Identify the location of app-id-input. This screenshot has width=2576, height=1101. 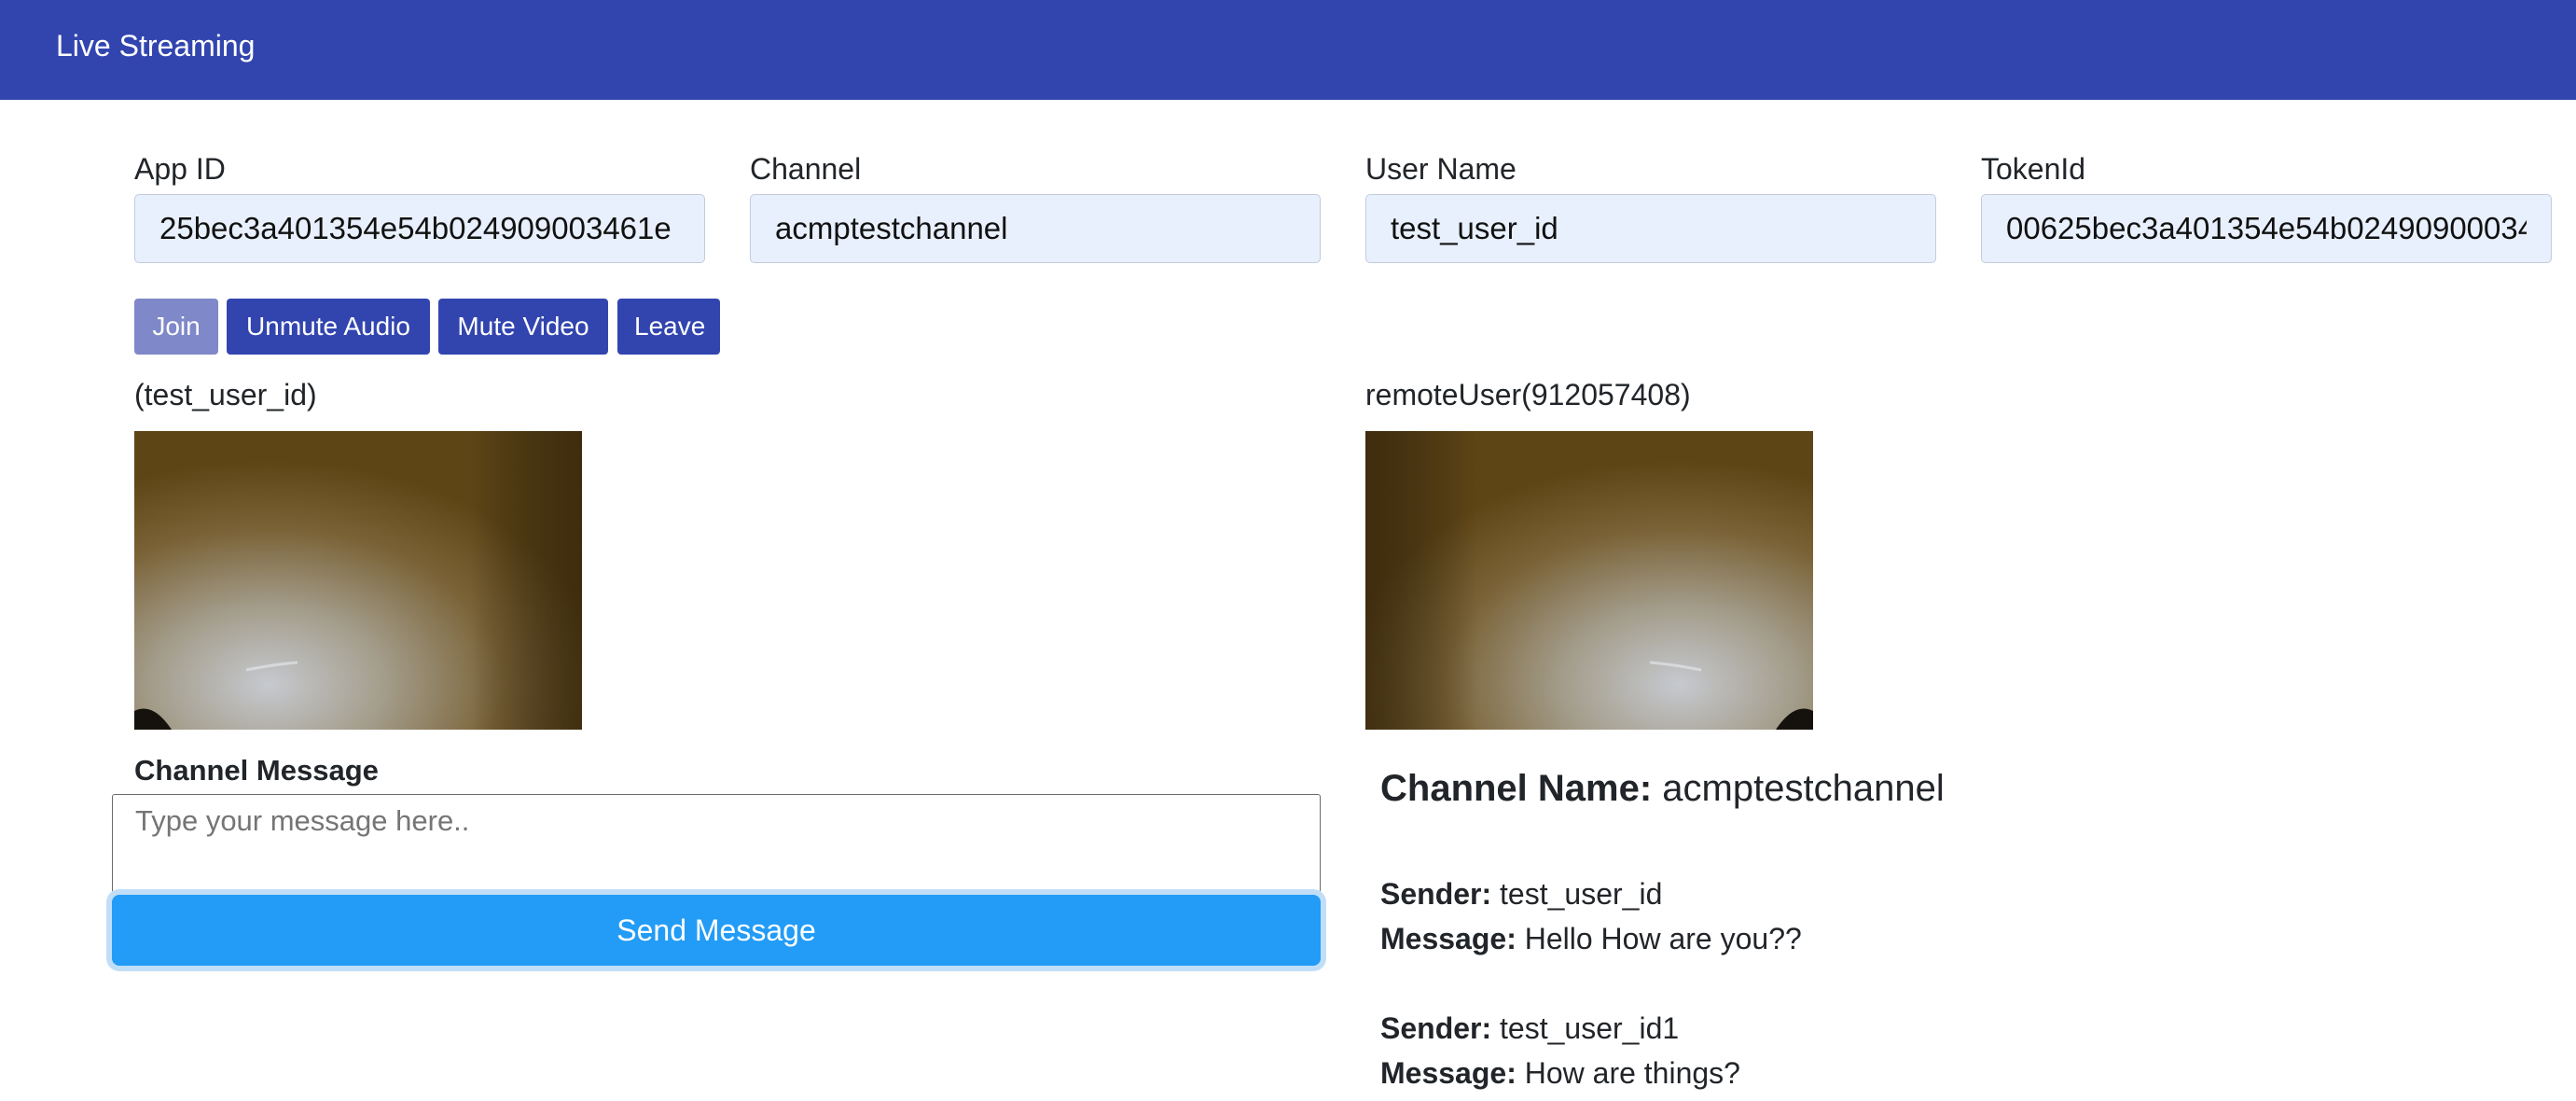
(419, 228).